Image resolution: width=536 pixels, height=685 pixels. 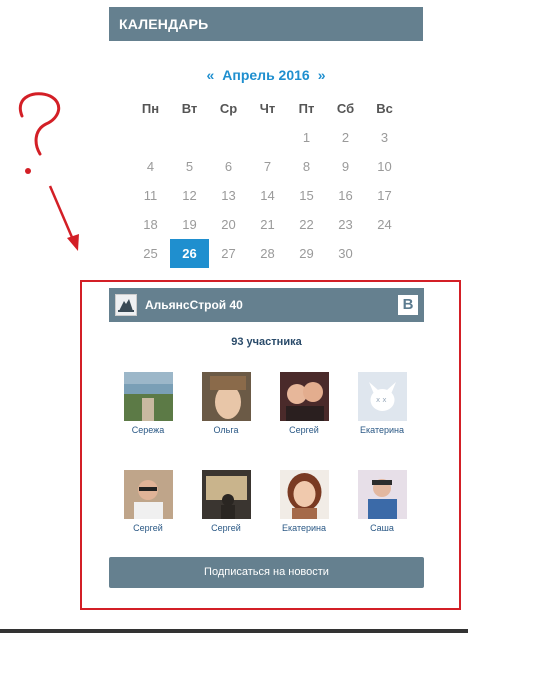 What do you see at coordinates (48, 171) in the screenshot?
I see `annotation-question-mark-icon` at bounding box center [48, 171].